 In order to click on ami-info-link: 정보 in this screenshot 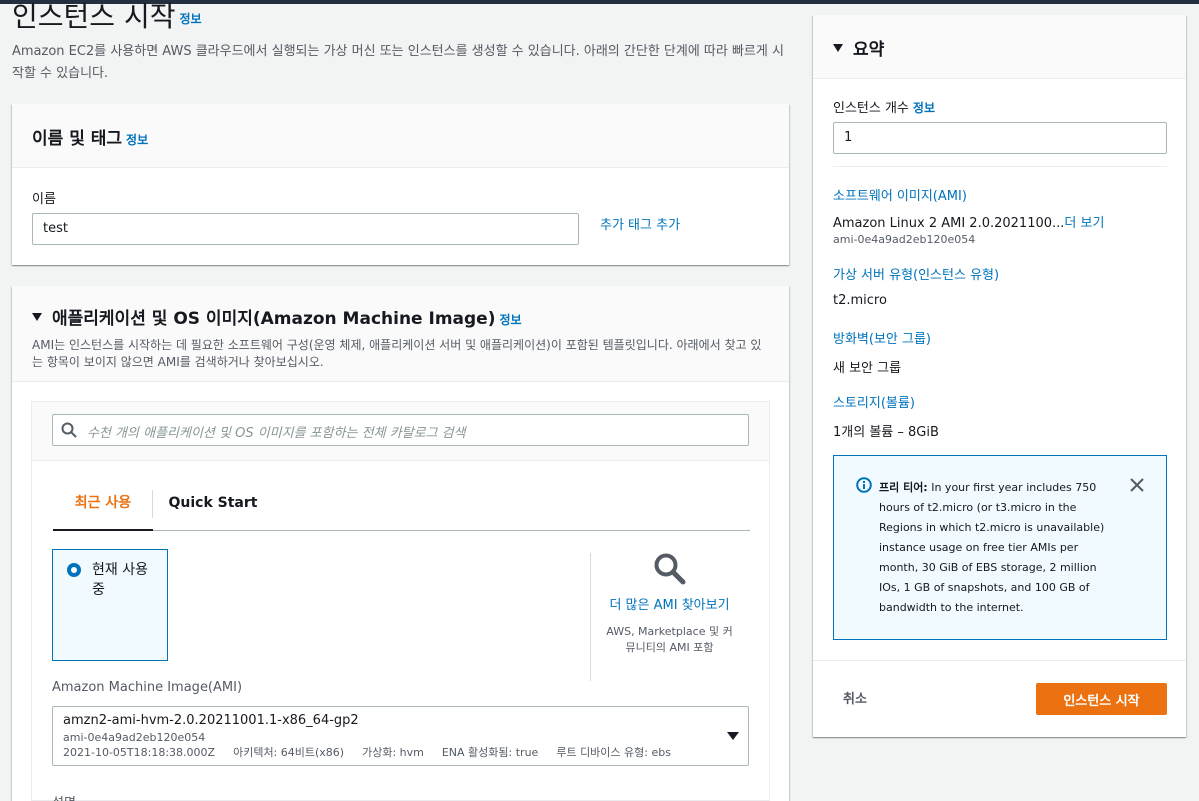, I will do `click(510, 320)`.